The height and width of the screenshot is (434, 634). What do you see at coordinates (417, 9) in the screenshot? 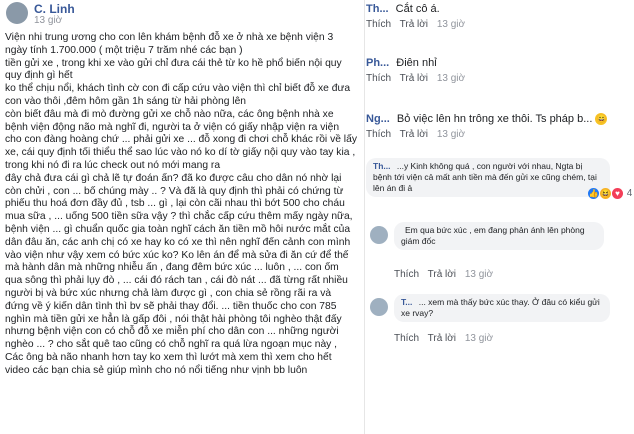
I see `comment-text: Cắt cô á.` at bounding box center [417, 9].